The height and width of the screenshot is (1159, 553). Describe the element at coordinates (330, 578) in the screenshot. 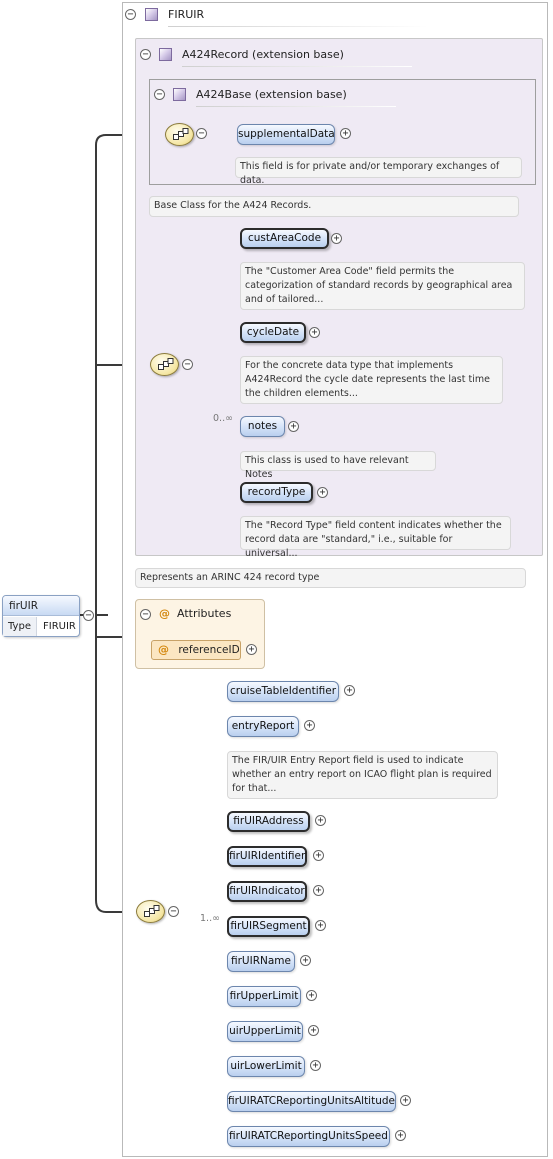

I see `firuir-type-annotation: Represents an ARINC 424 record type` at that location.